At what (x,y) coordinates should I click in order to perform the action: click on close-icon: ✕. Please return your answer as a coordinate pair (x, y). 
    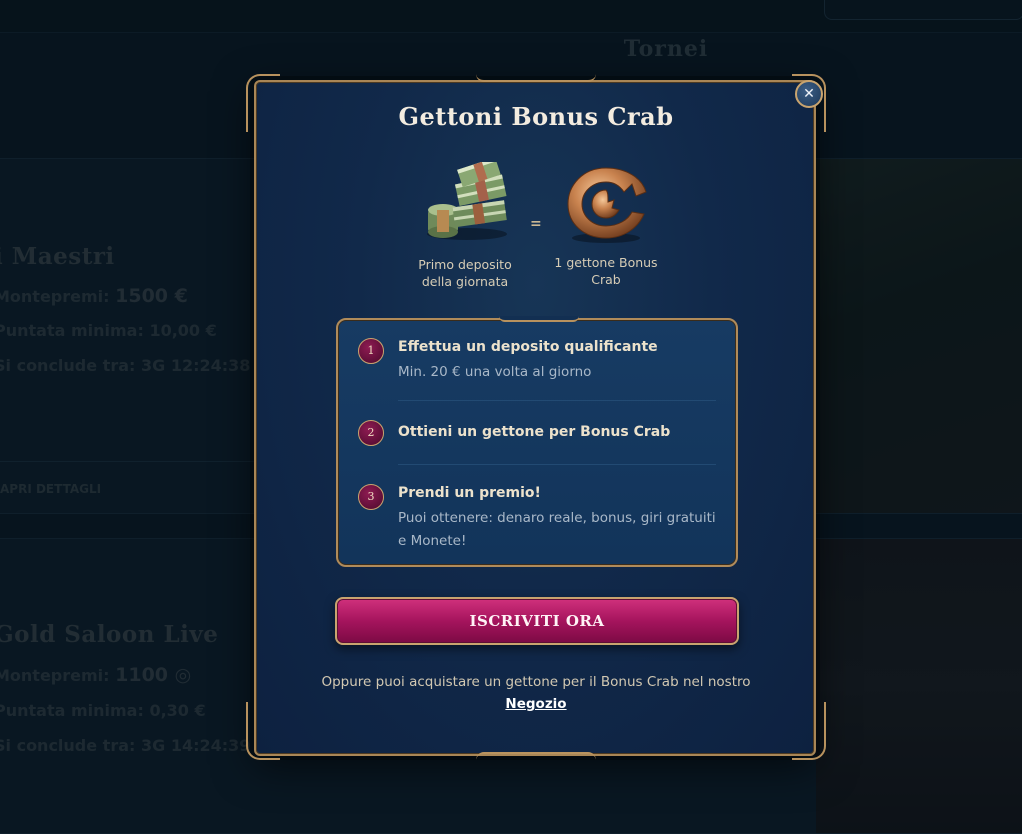
    Looking at the image, I should click on (809, 94).